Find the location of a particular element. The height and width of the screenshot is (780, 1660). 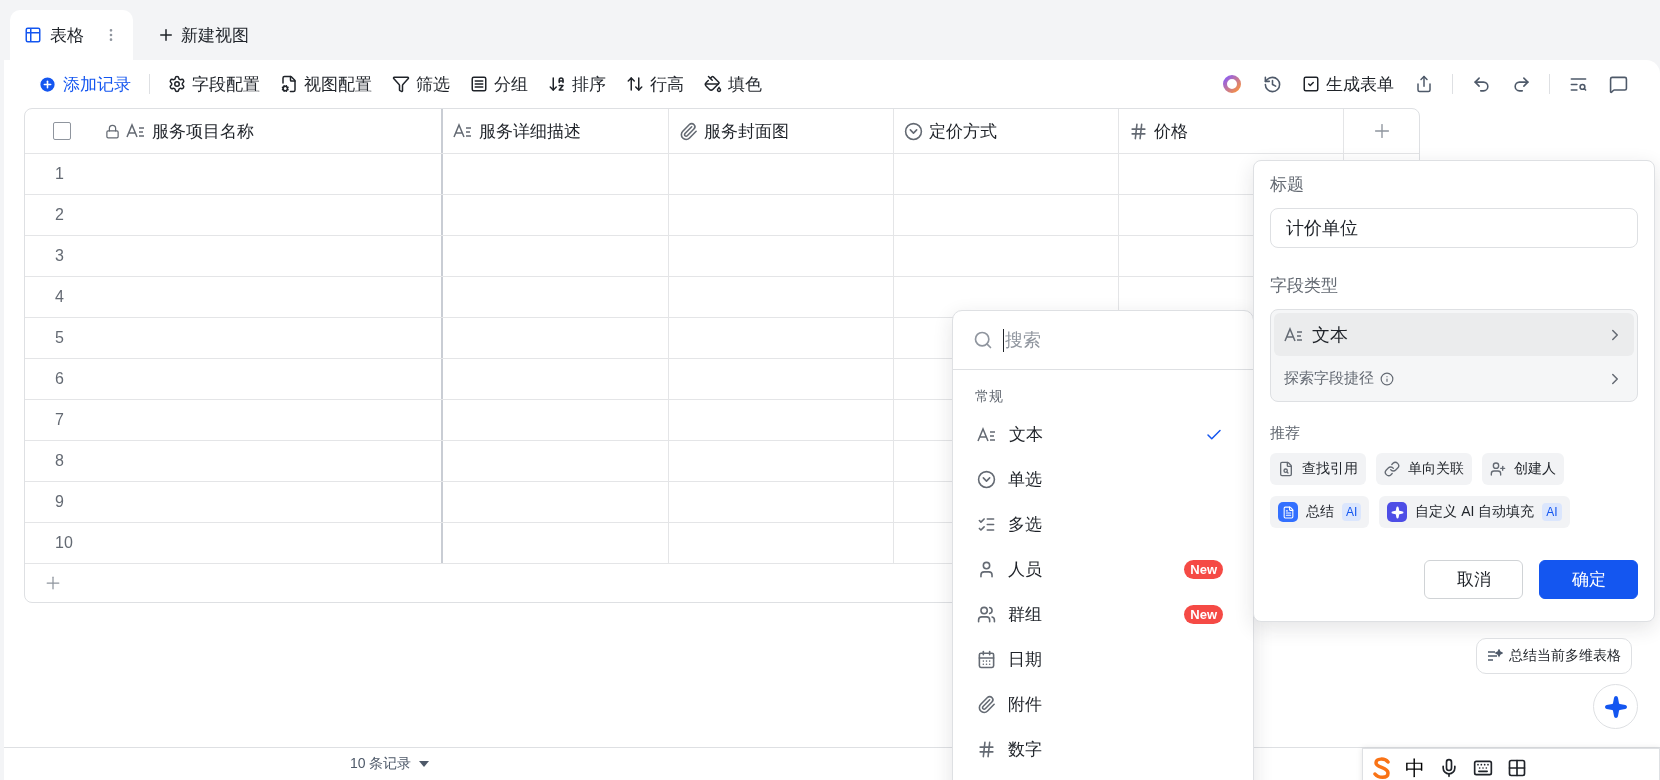

row-number: 1 is located at coordinates (59, 174).